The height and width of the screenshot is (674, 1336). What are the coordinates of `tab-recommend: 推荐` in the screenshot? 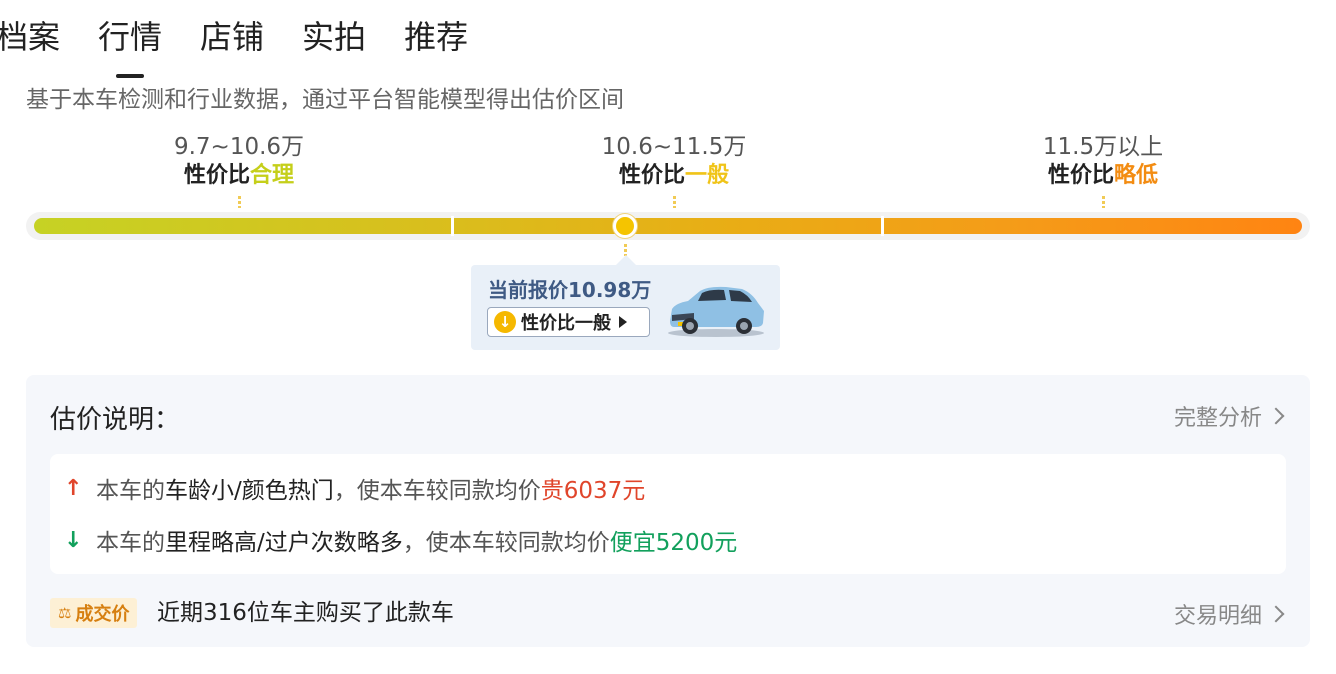 It's located at (436, 42).